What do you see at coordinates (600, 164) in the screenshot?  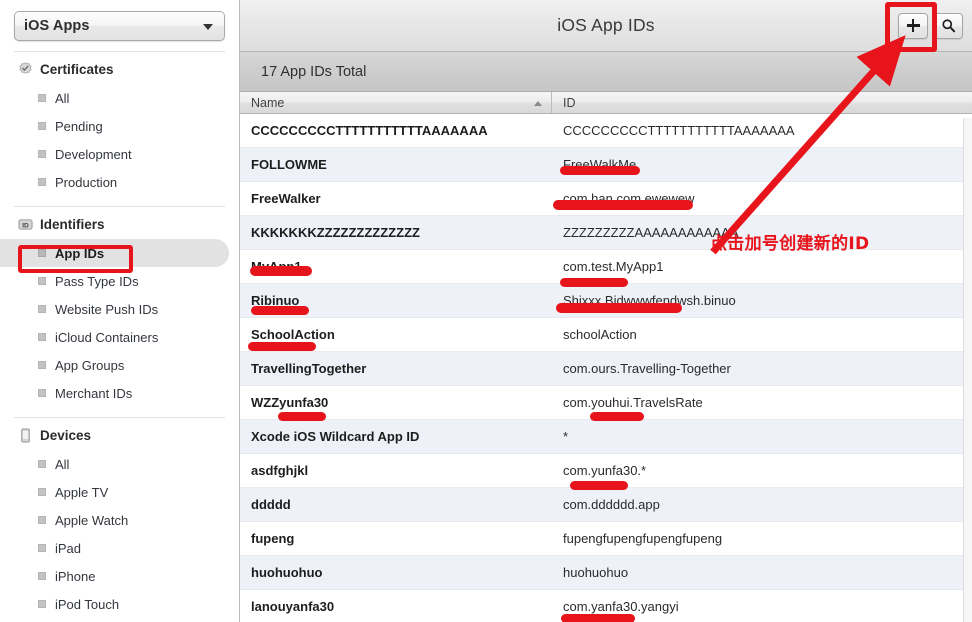 I see `cell-id: FreeWalkMe` at bounding box center [600, 164].